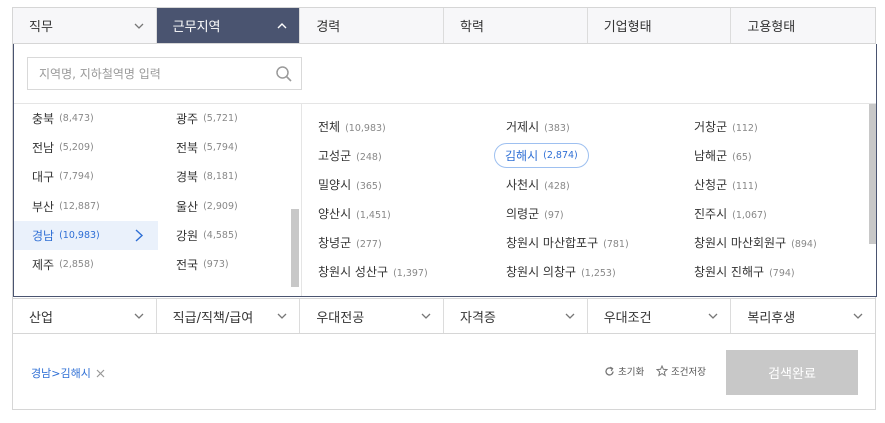 This screenshot has height=423, width=885. What do you see at coordinates (229, 176) in the screenshot?
I see `region-item: 경북 (8,181)` at bounding box center [229, 176].